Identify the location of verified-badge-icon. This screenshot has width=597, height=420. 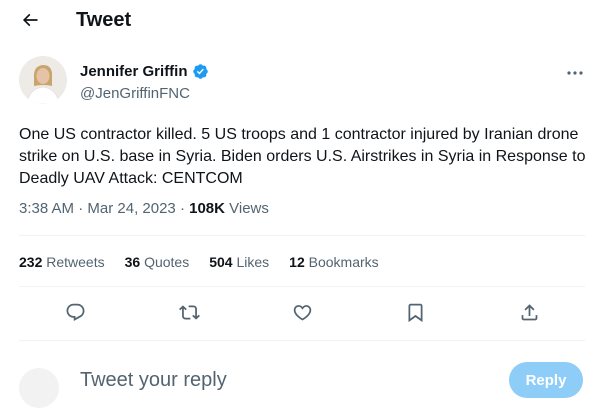
(200, 71).